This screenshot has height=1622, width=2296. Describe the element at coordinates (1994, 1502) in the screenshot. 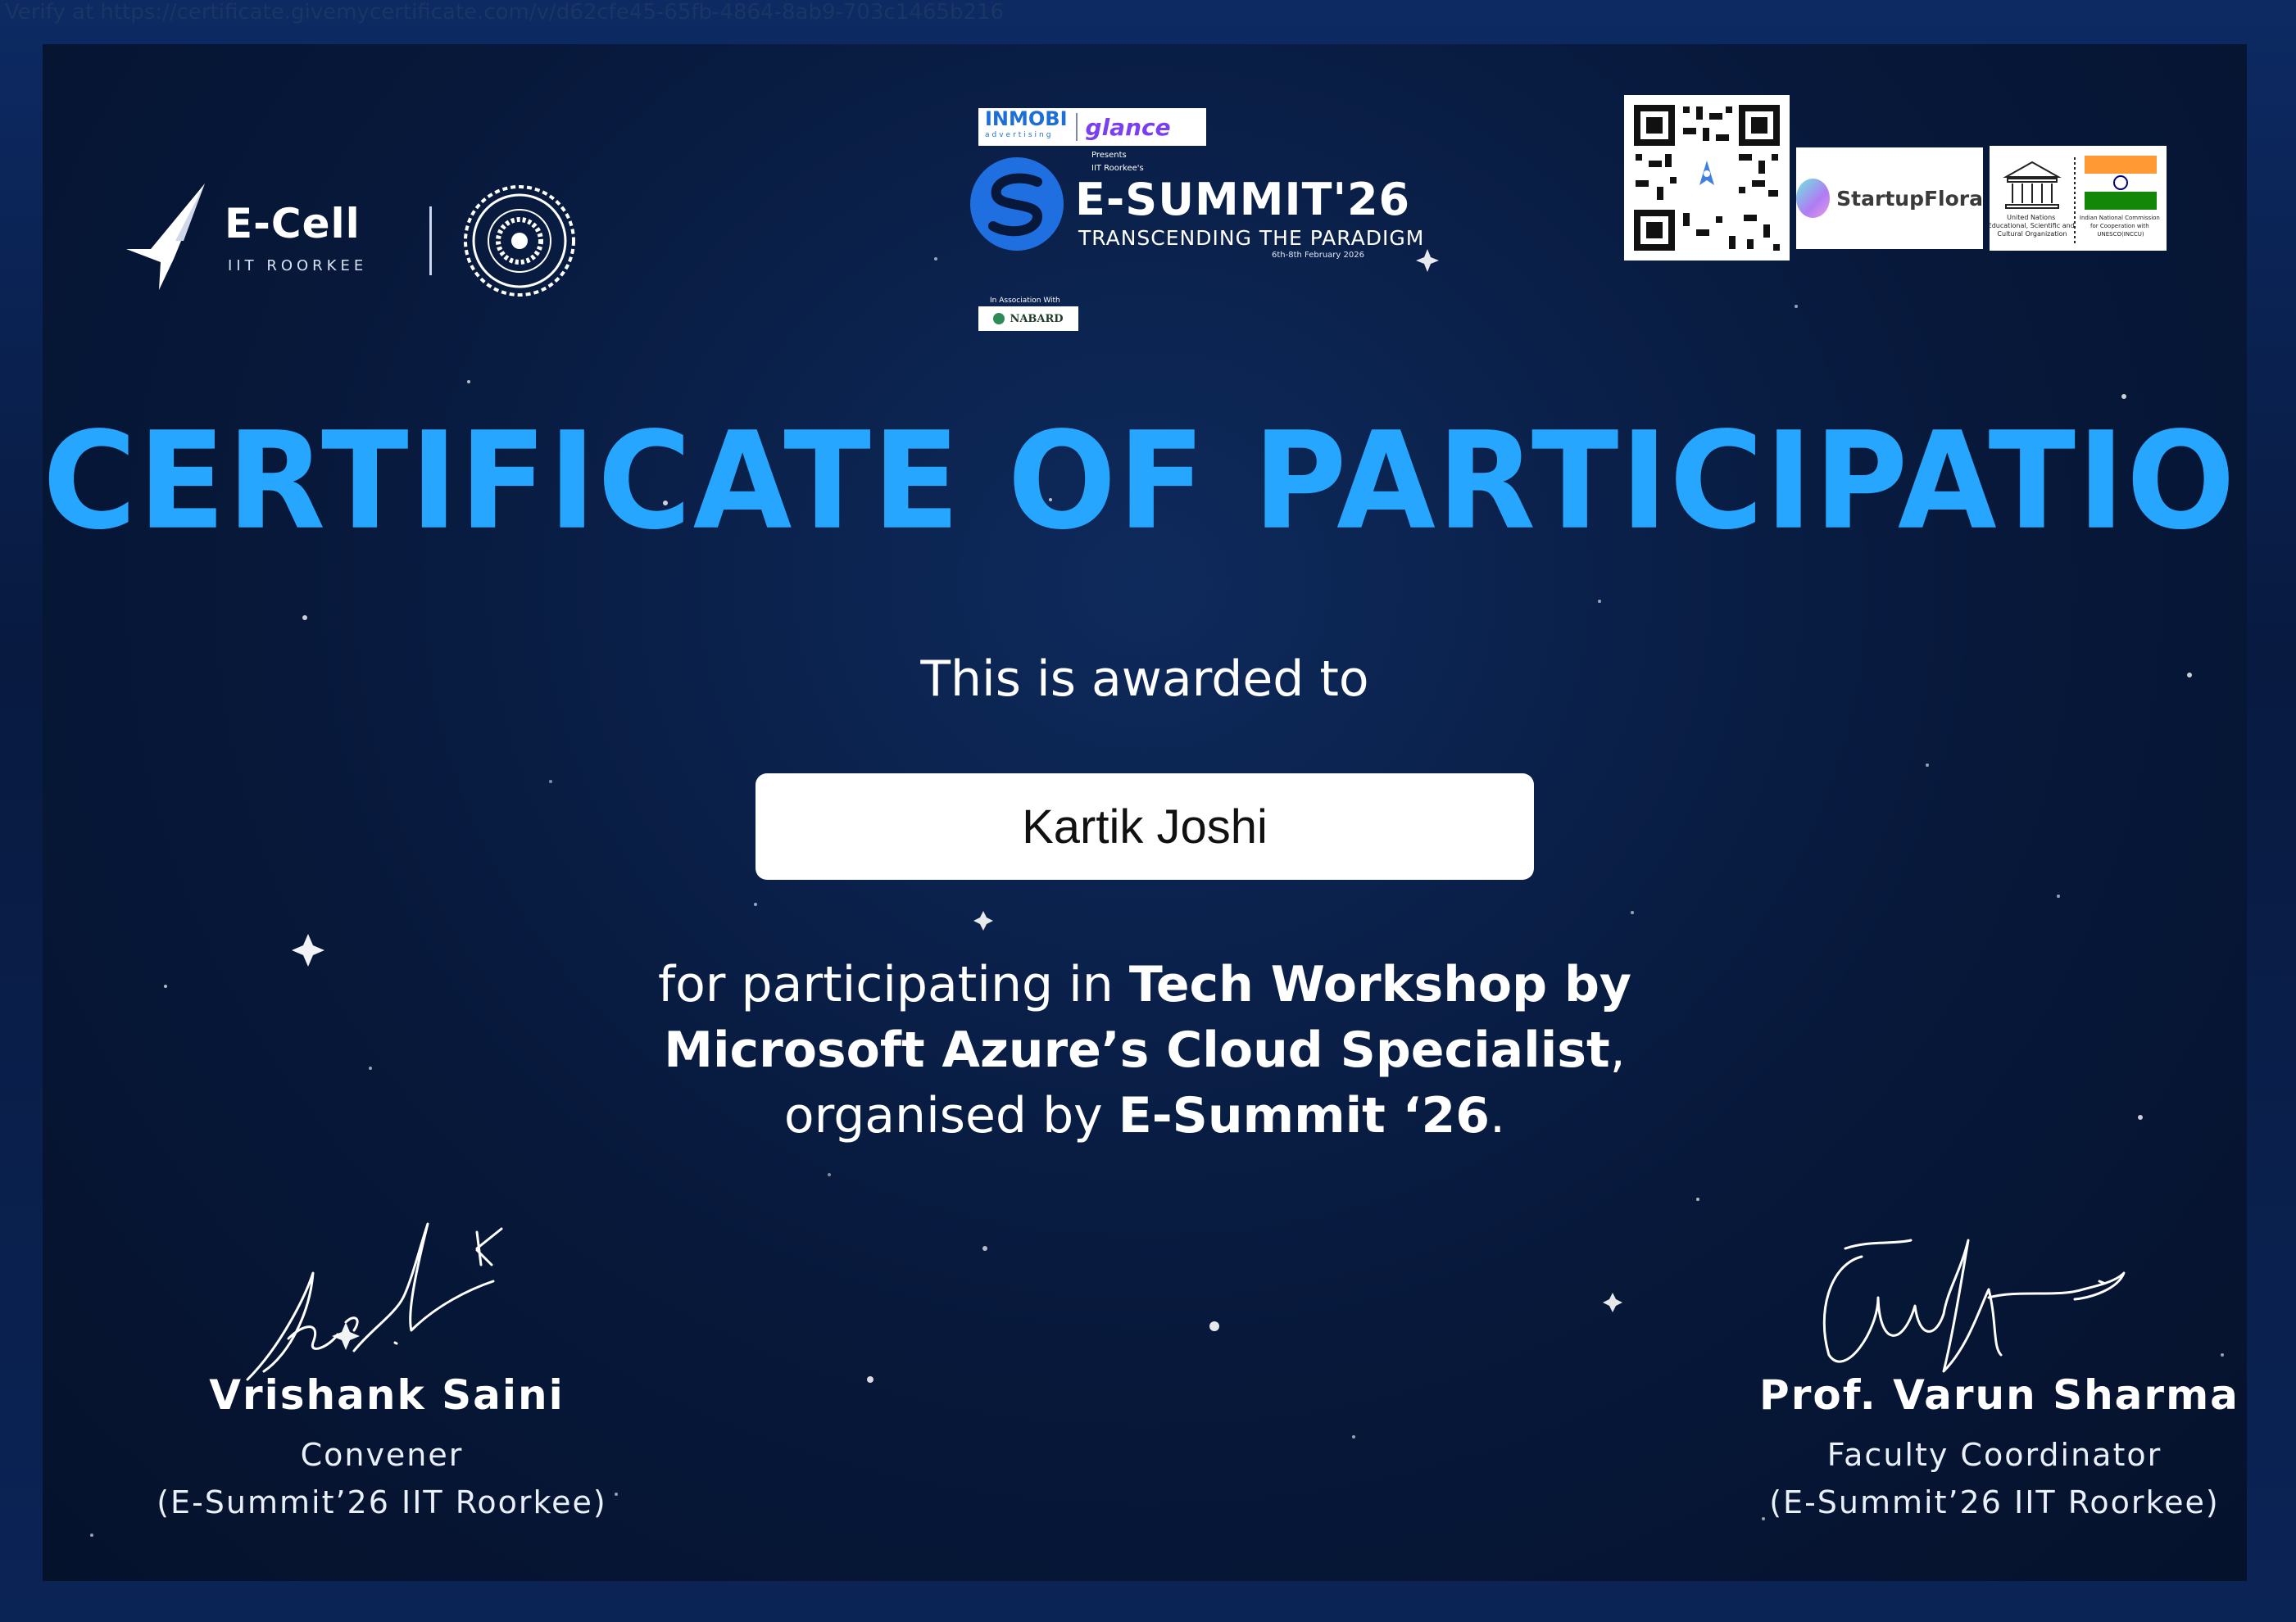

I see `faculty-coordinator-org: (E-Summit’26 IIT Roorkee)` at that location.